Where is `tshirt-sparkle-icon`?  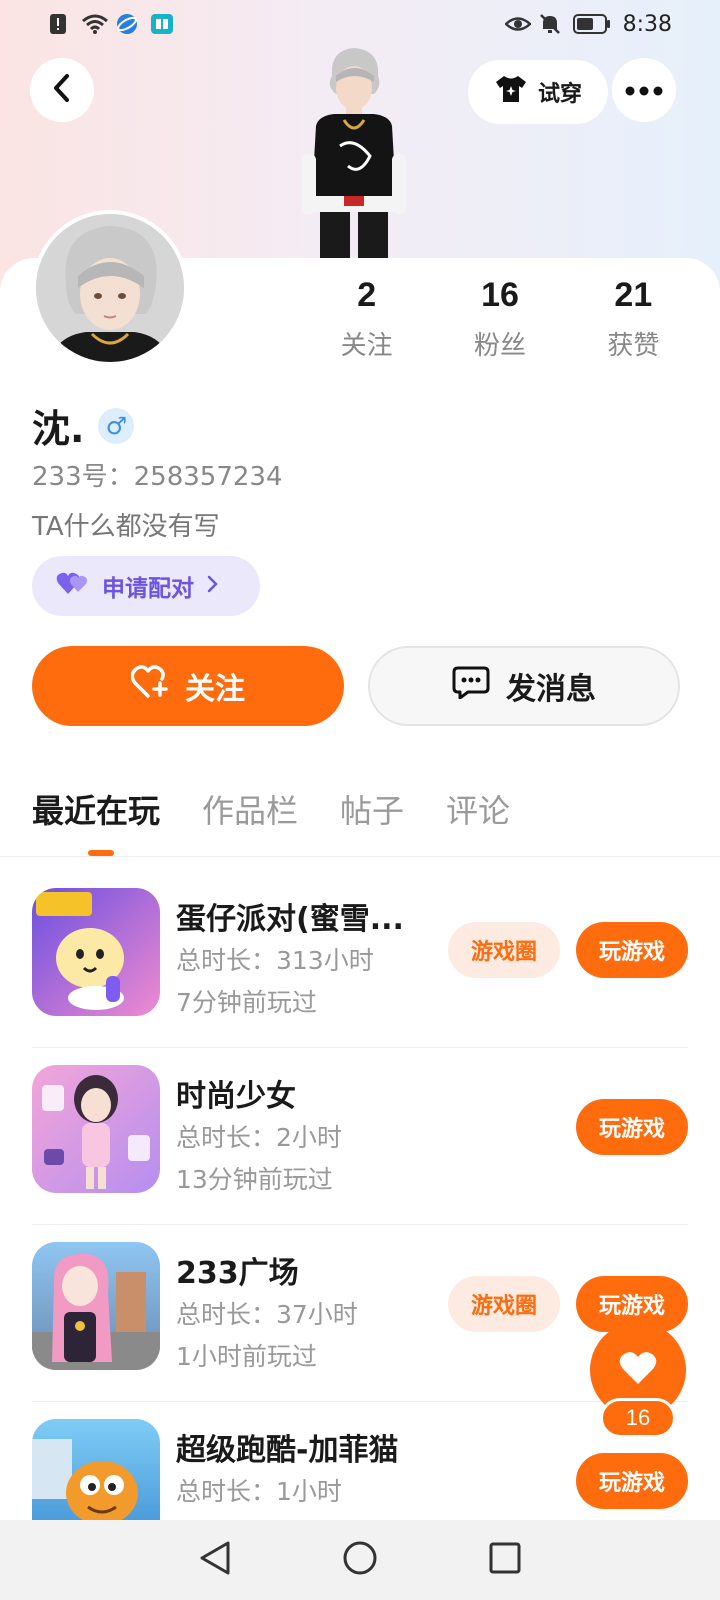
tshirt-sparkle-icon is located at coordinates (511, 92).